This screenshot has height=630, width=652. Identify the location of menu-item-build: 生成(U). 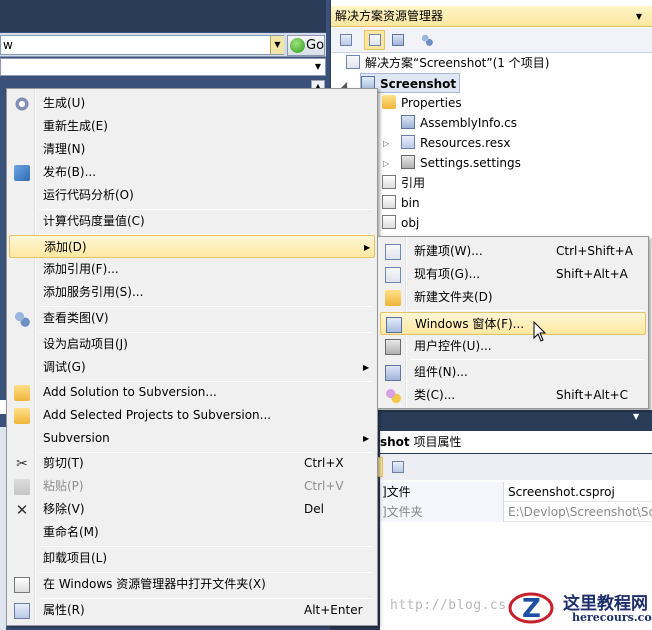
(192, 103).